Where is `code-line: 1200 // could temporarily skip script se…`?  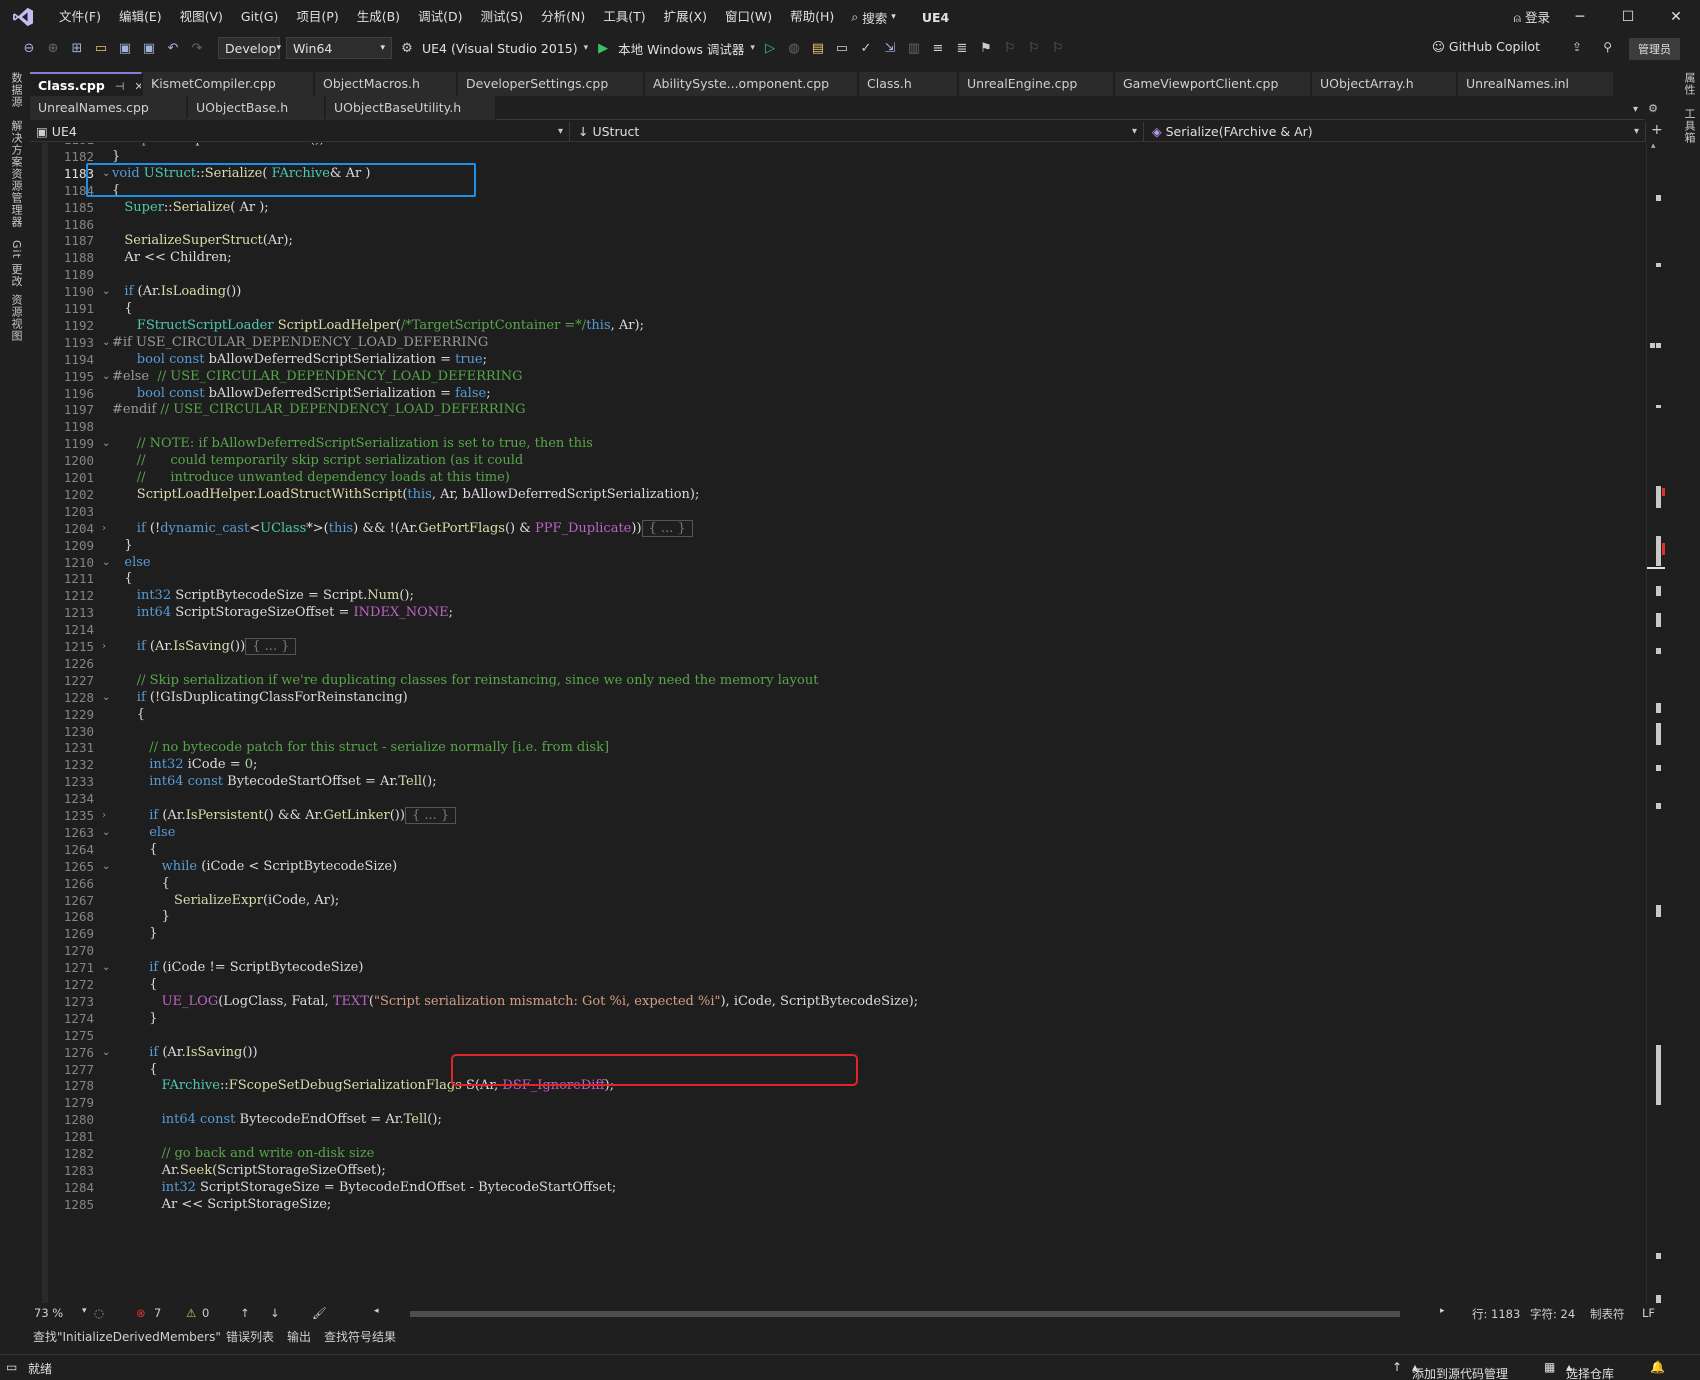 code-line: 1200 // could temporarily skip script se… is located at coordinates (835, 461).